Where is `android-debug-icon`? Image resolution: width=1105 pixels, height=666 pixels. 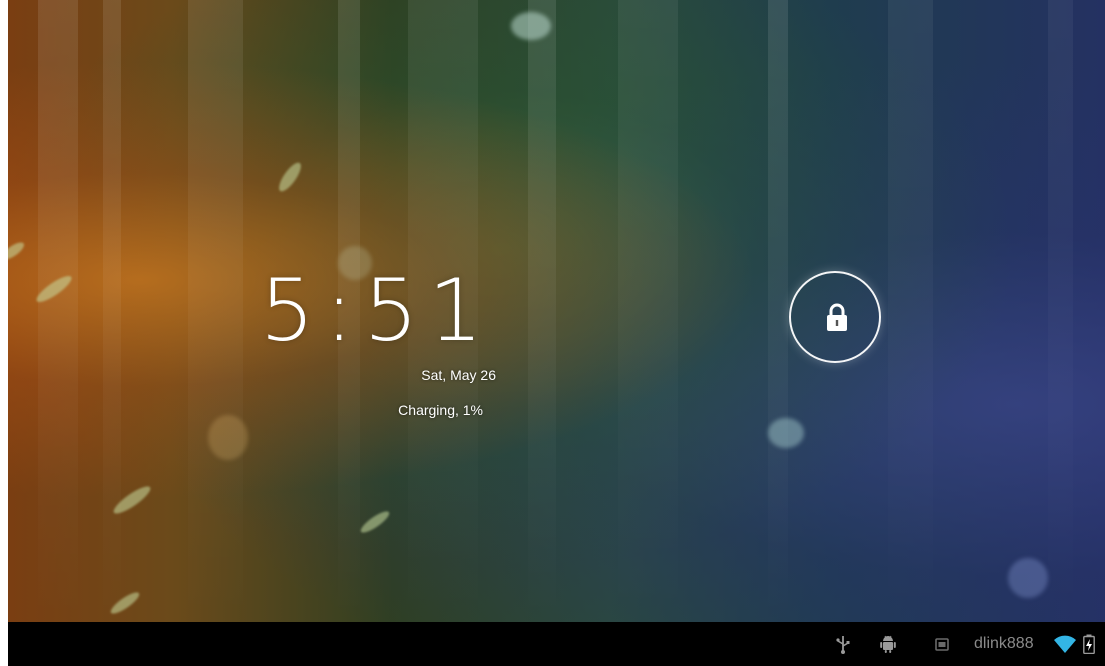
android-debug-icon is located at coordinates (888, 644).